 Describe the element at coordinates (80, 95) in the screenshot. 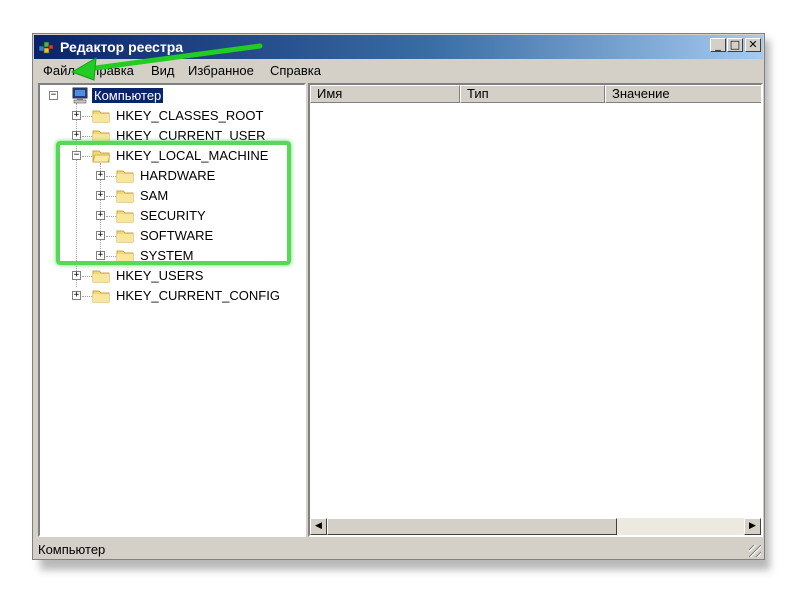

I see `computer-icon` at that location.